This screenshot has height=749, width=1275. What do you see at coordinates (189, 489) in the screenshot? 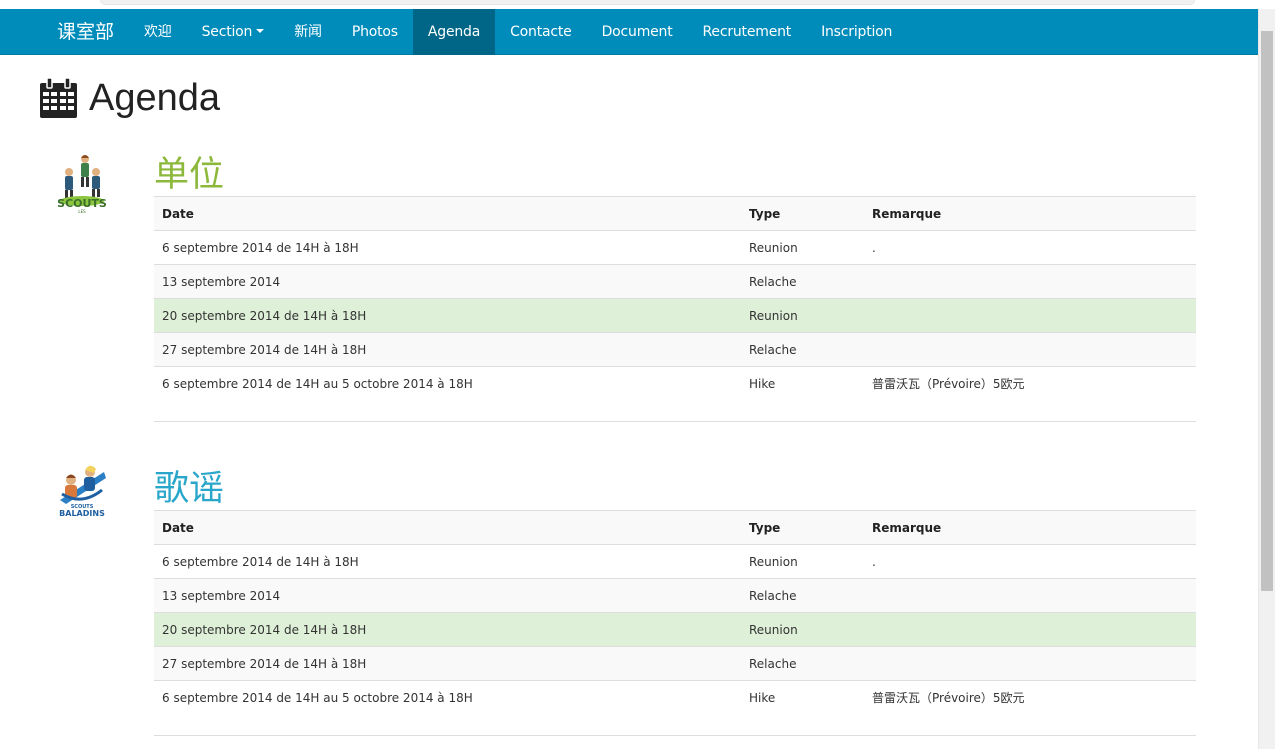
I see `section-heading: 歌谣` at bounding box center [189, 489].